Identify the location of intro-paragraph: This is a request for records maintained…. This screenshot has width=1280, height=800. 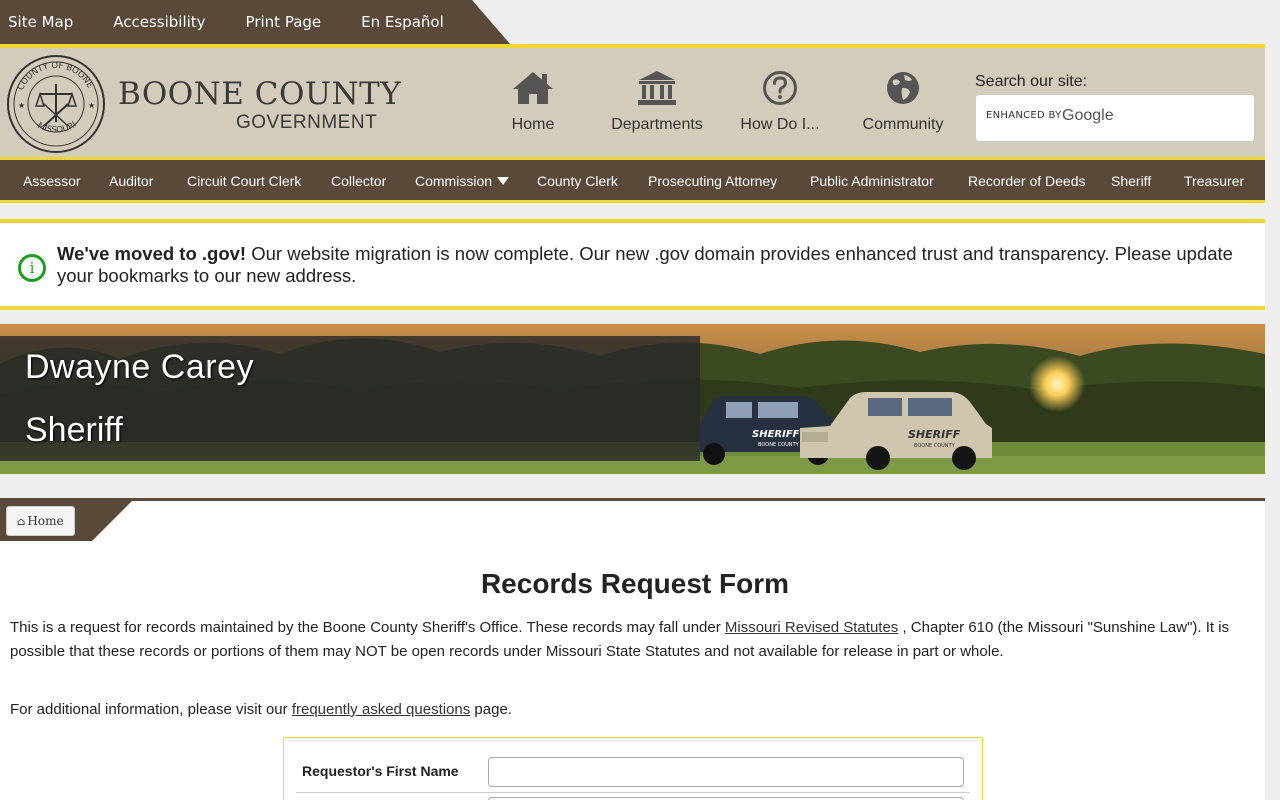
(630, 640).